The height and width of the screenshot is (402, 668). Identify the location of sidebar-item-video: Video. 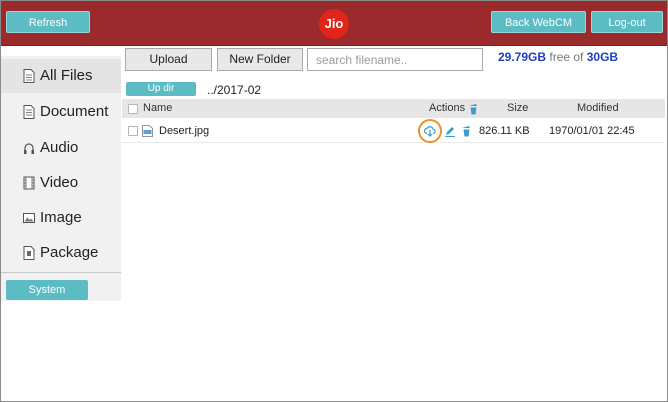
(61, 183).